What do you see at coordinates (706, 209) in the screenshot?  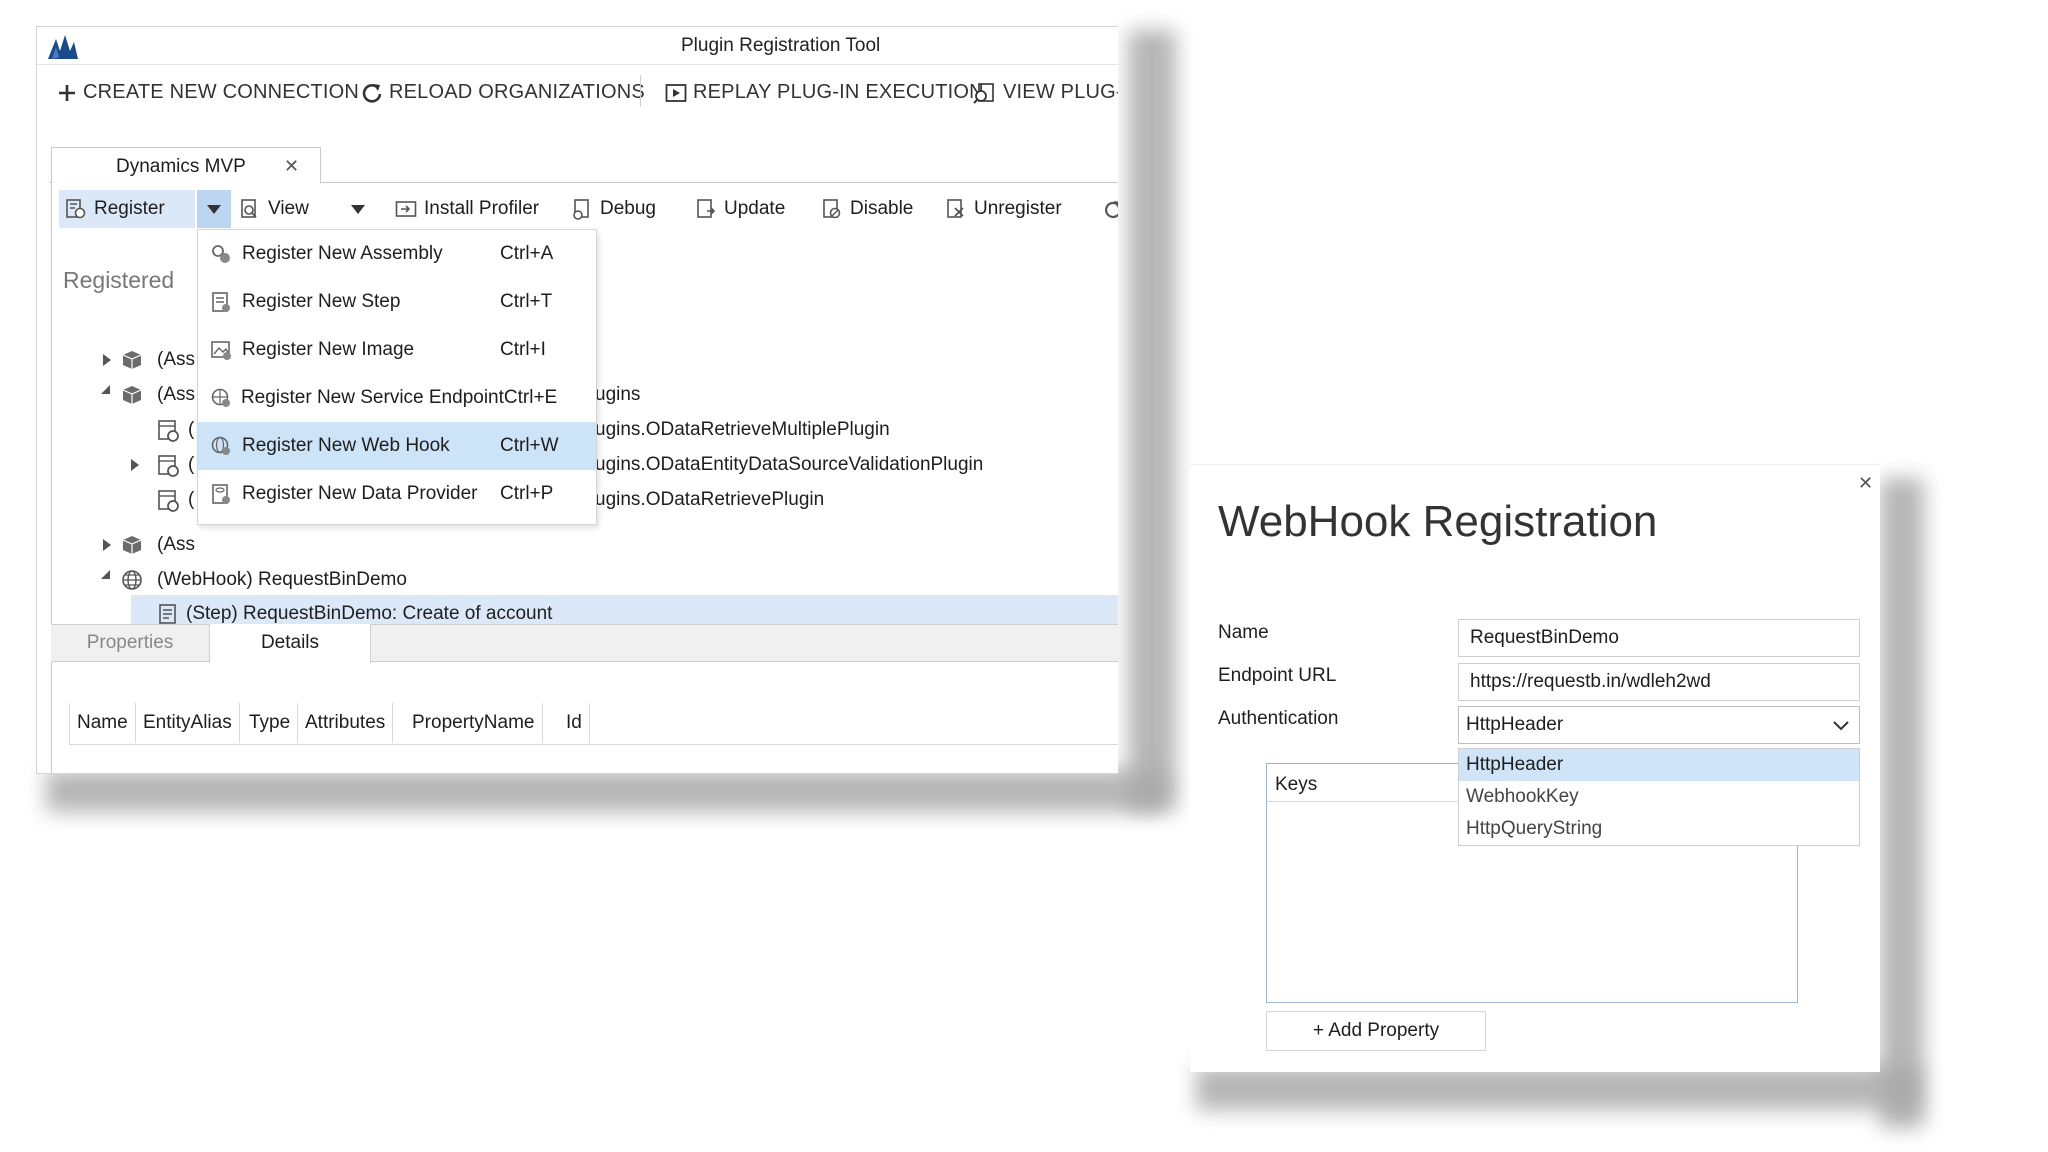 I see `update-icon` at bounding box center [706, 209].